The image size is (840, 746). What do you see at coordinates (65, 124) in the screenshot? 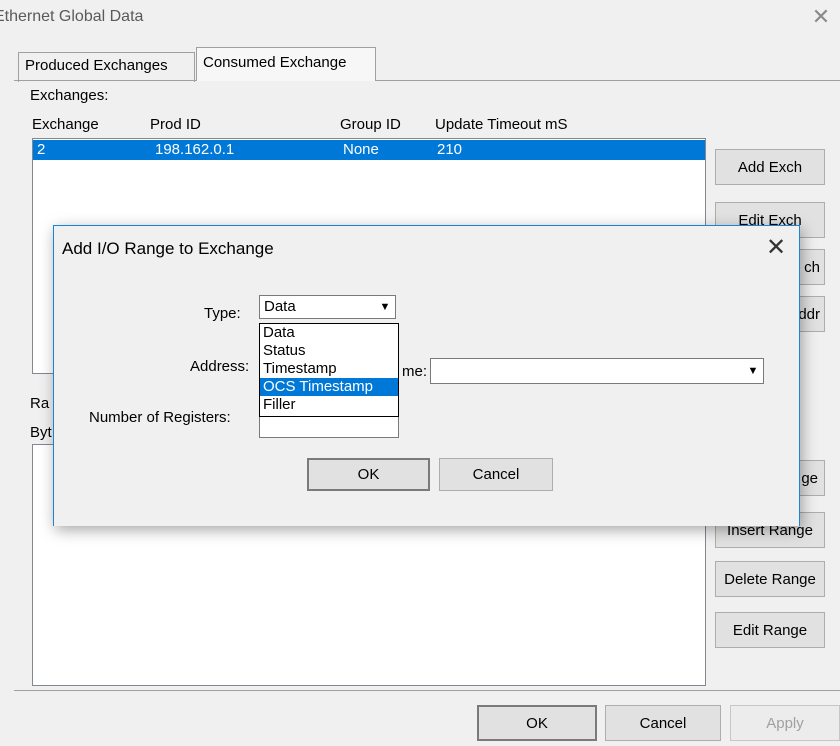
I see `column-header-exchange: Exchange` at bounding box center [65, 124].